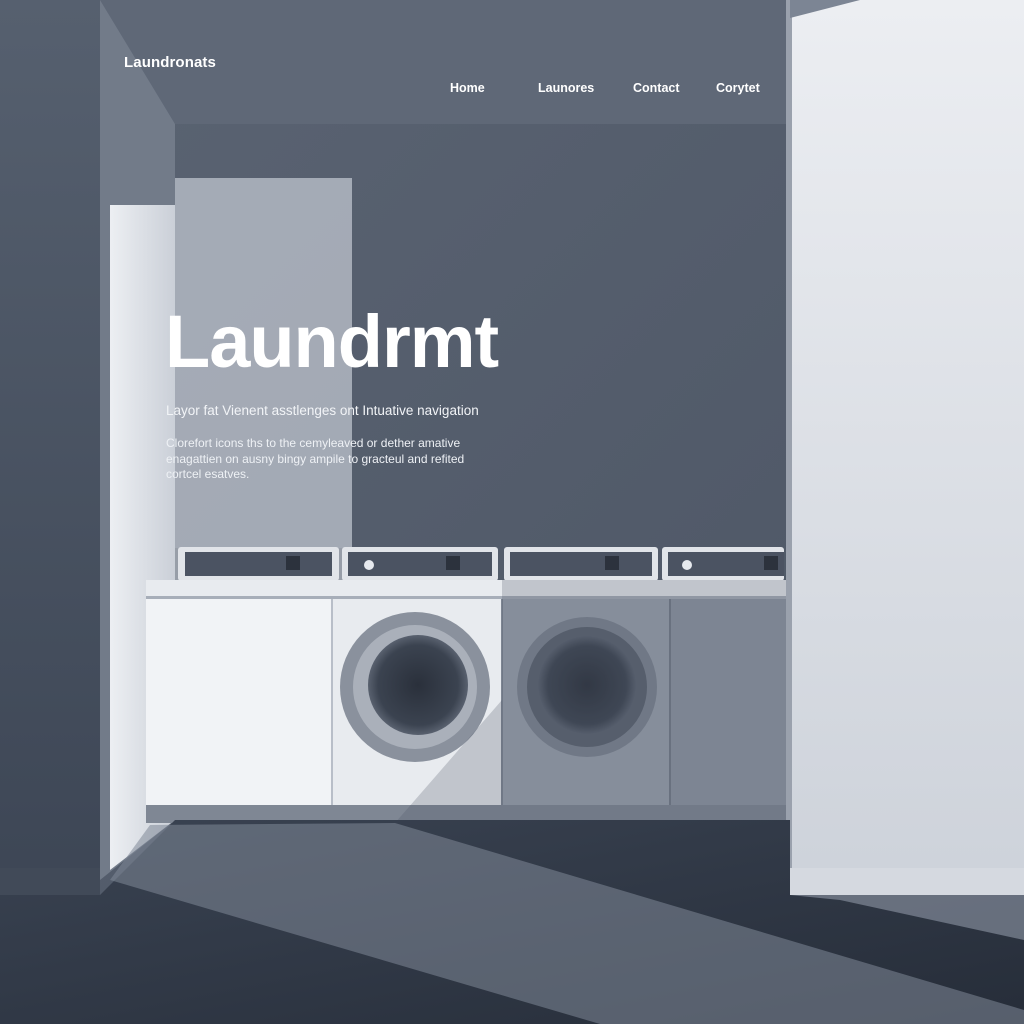  I want to click on nav-link-corytet: Corytet, so click(738, 88).